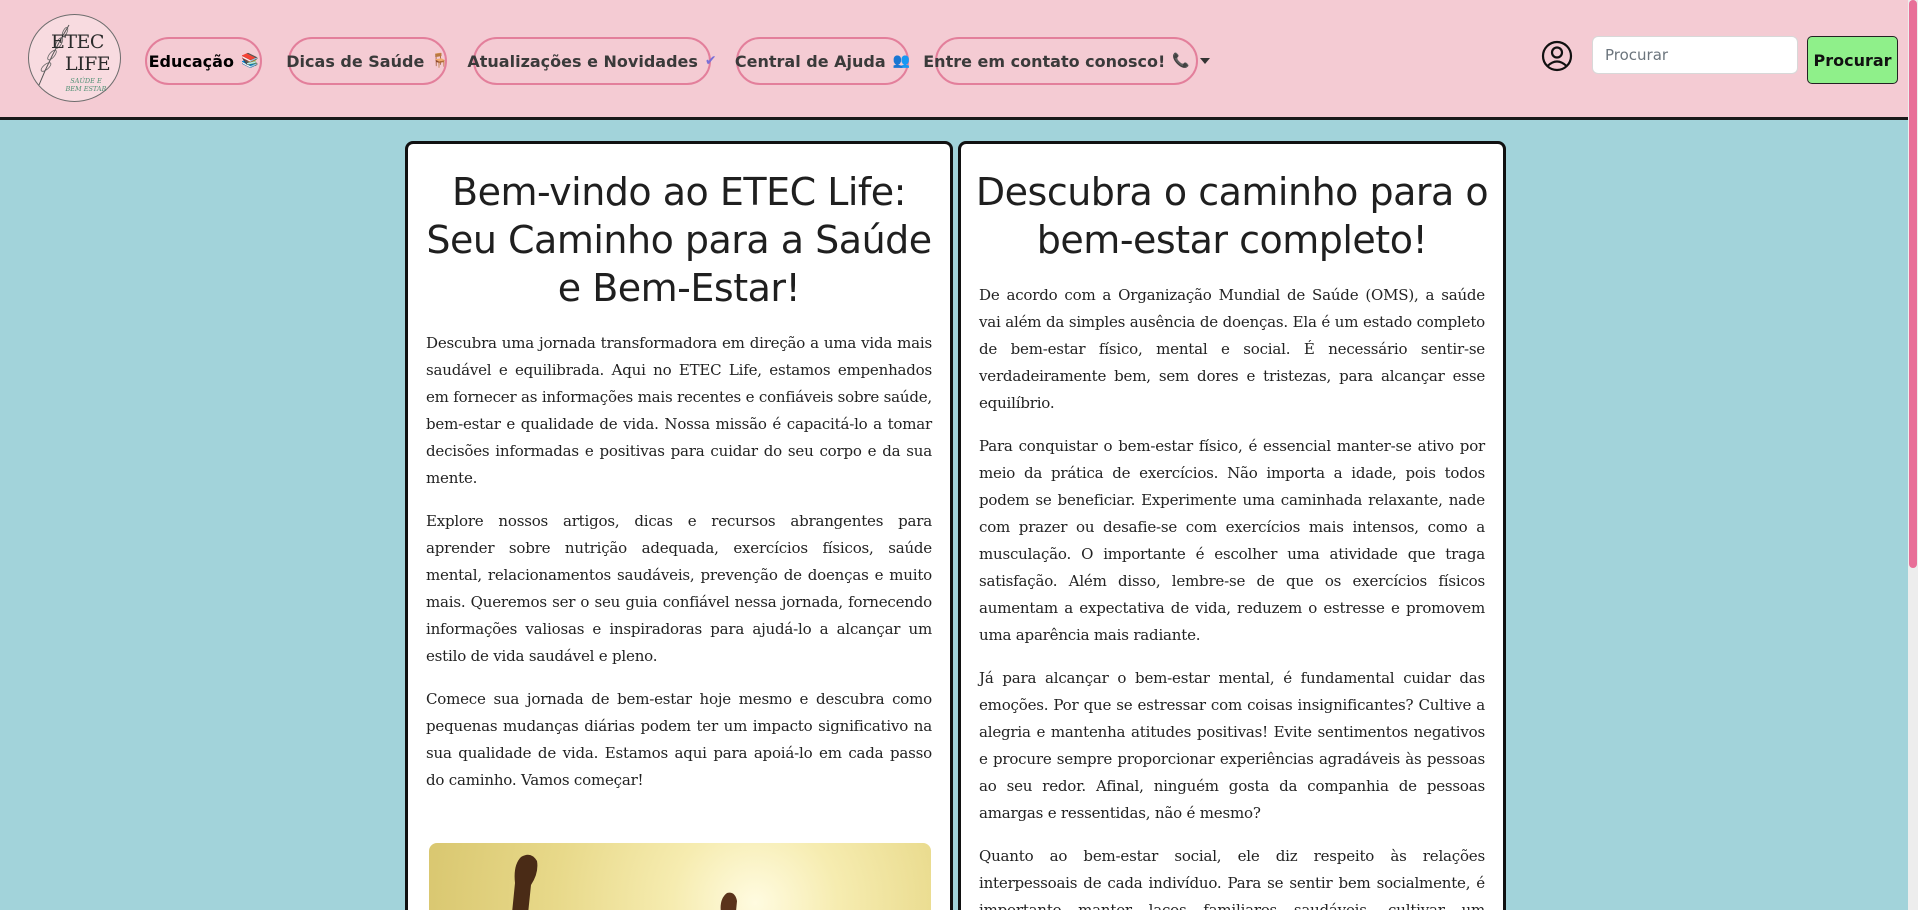 This screenshot has width=1918, height=910. I want to click on nav-item-contato-dropdown: Entre em contato conosco! 📞, so click(1066, 61).